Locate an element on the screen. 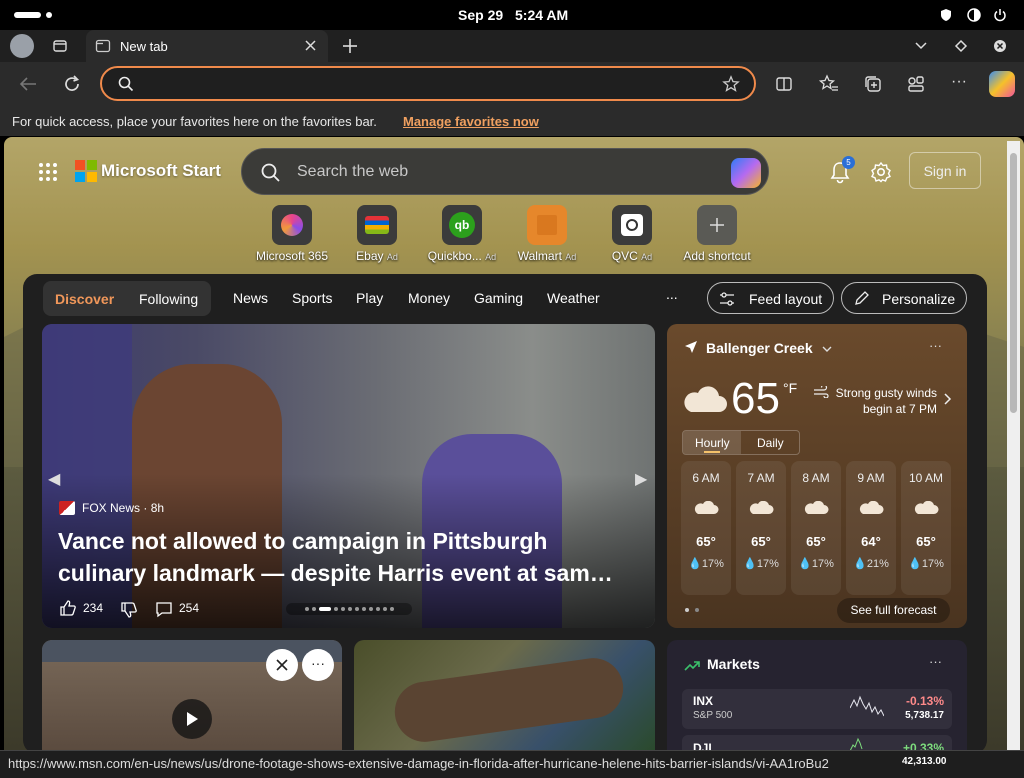 This screenshot has width=1024, height=778. card-more-icon: ··· is located at coordinates (318, 665).